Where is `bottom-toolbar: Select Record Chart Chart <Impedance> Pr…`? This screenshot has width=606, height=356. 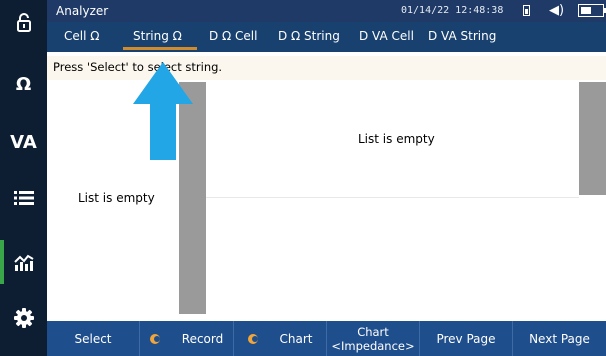 bottom-toolbar: Select Record Chart Chart <Impedance> Pr… is located at coordinates (326, 338).